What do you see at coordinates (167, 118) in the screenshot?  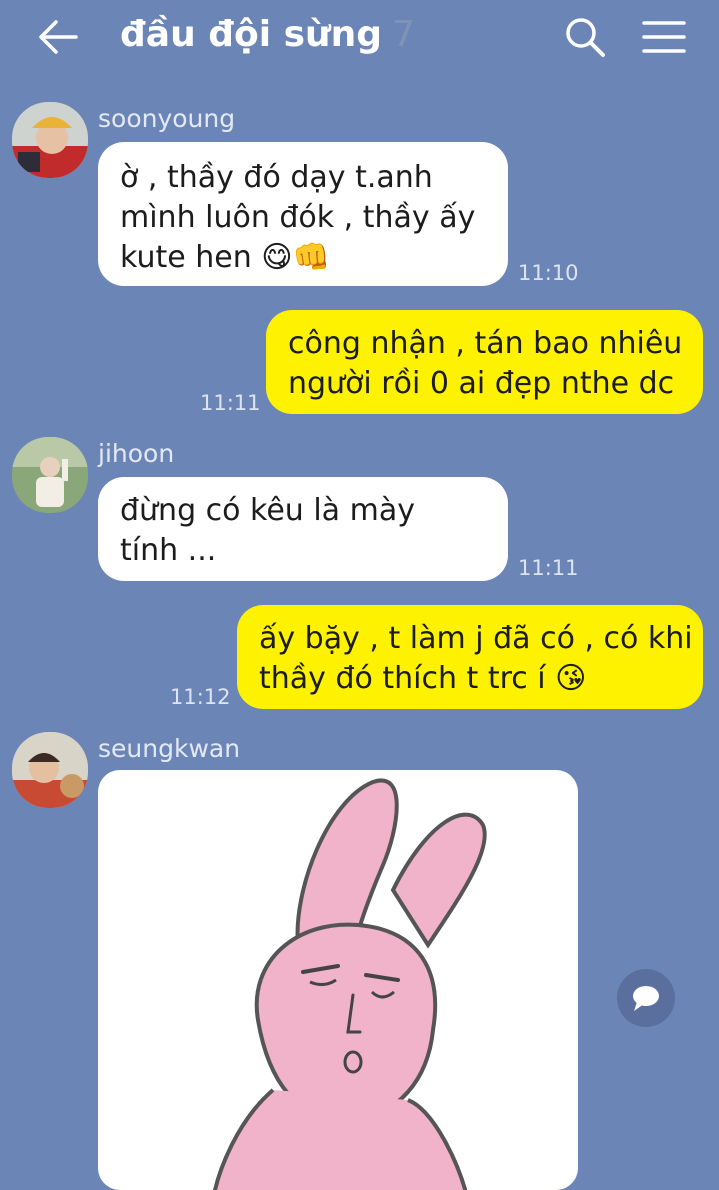 I see `sender-name: soonyoung` at bounding box center [167, 118].